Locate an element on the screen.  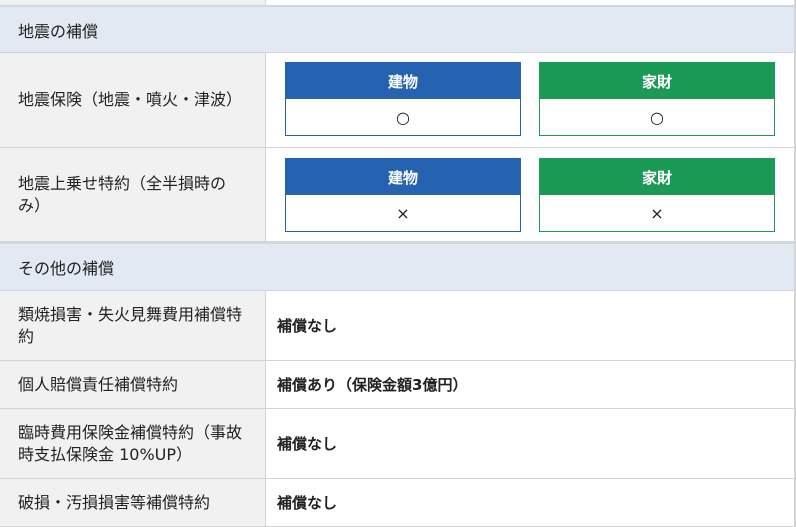
section-title: 地震の補償 is located at coordinates (58, 31).